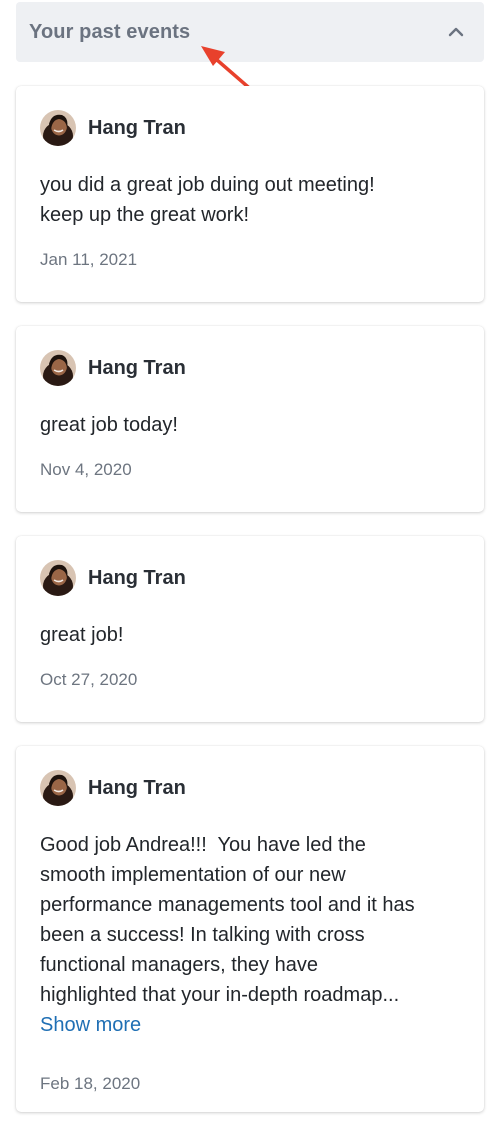  Describe the element at coordinates (90, 1083) in the screenshot. I see `event-date: Feb 18, 2020` at that location.